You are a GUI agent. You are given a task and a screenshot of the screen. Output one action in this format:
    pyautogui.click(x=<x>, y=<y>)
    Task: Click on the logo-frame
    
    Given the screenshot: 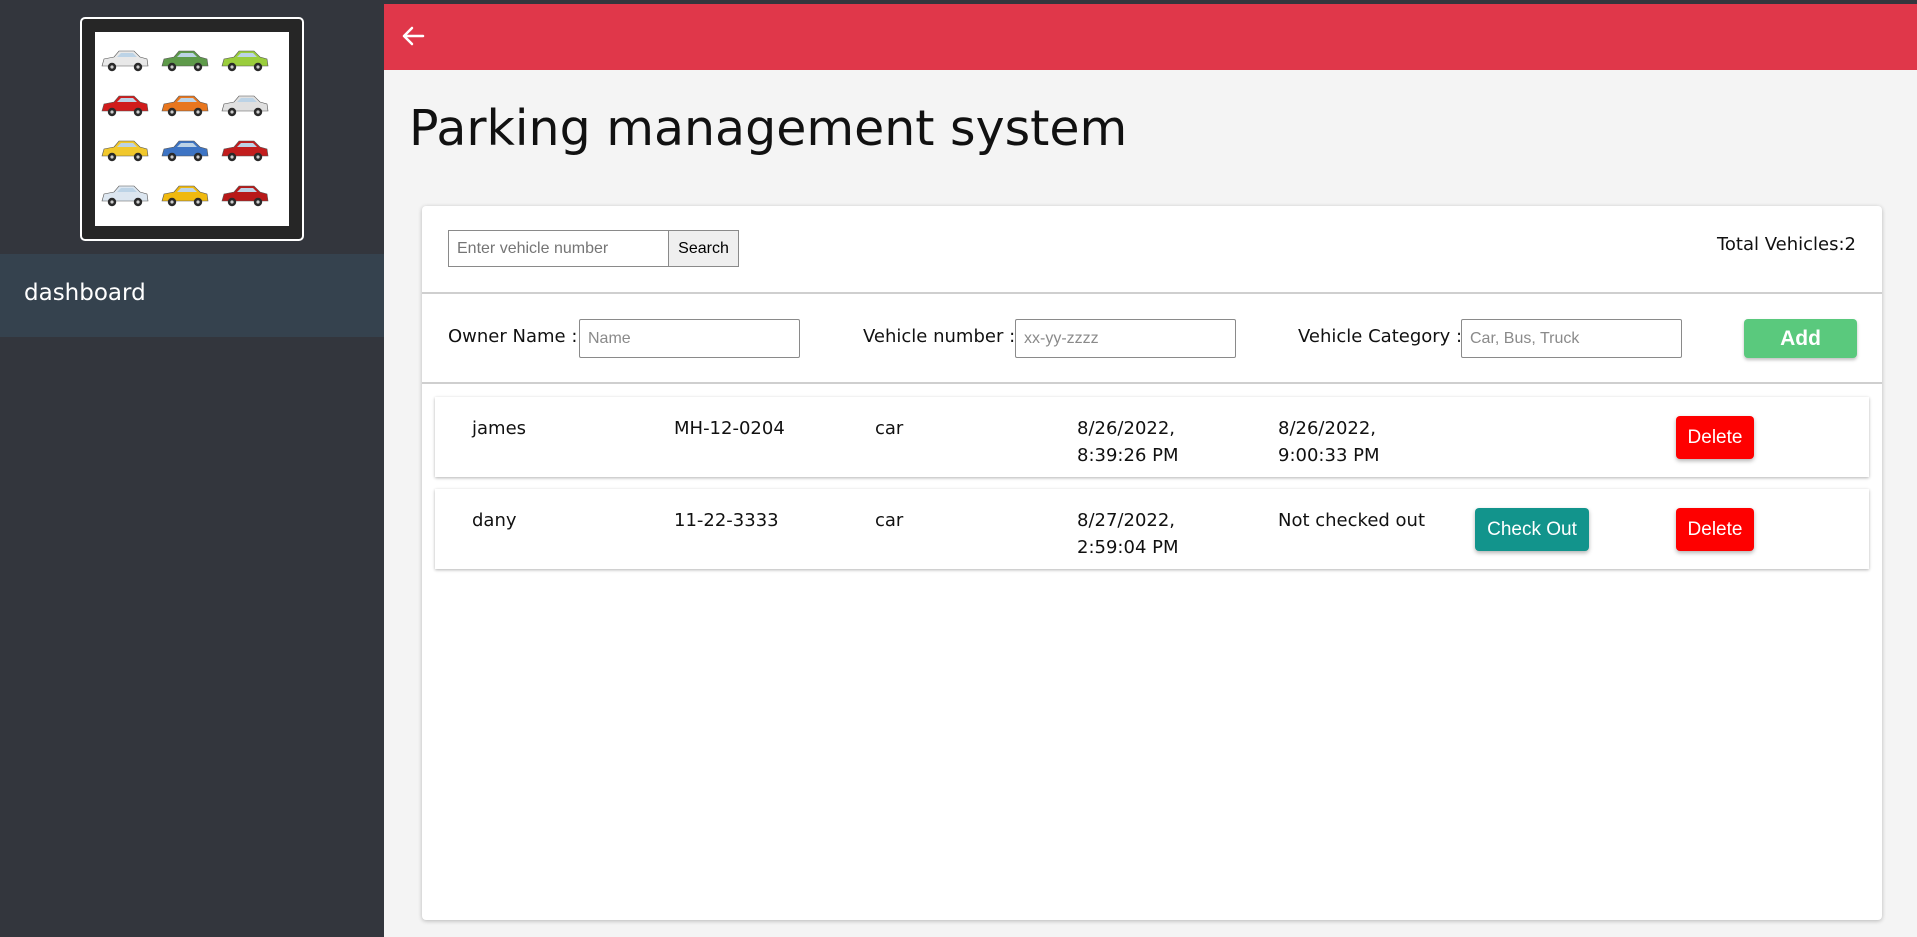 What is the action you would take?
    pyautogui.click(x=192, y=129)
    